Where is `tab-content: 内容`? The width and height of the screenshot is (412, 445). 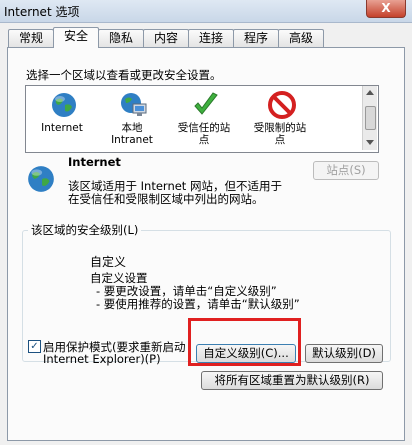
tab-content: 内容 is located at coordinates (166, 38).